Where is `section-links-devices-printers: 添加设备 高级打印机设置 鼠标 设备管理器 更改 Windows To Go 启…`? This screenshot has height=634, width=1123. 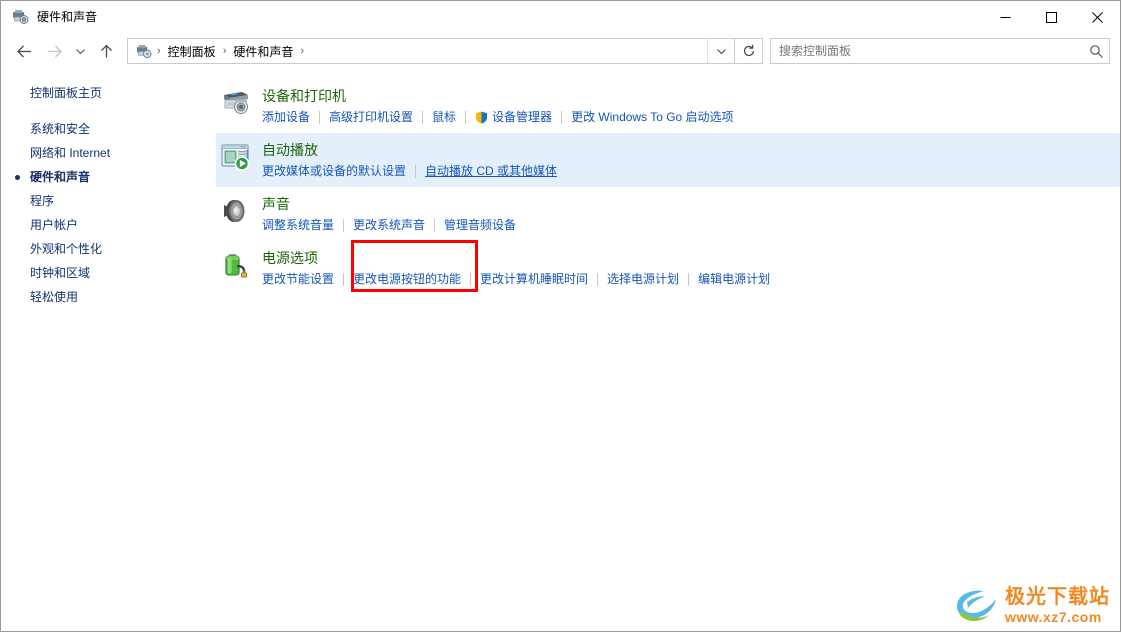
section-links-devices-printers: 添加设备 高级打印机设置 鼠标 设备管理器 更改 Windows To Go 启… is located at coordinates (498, 117).